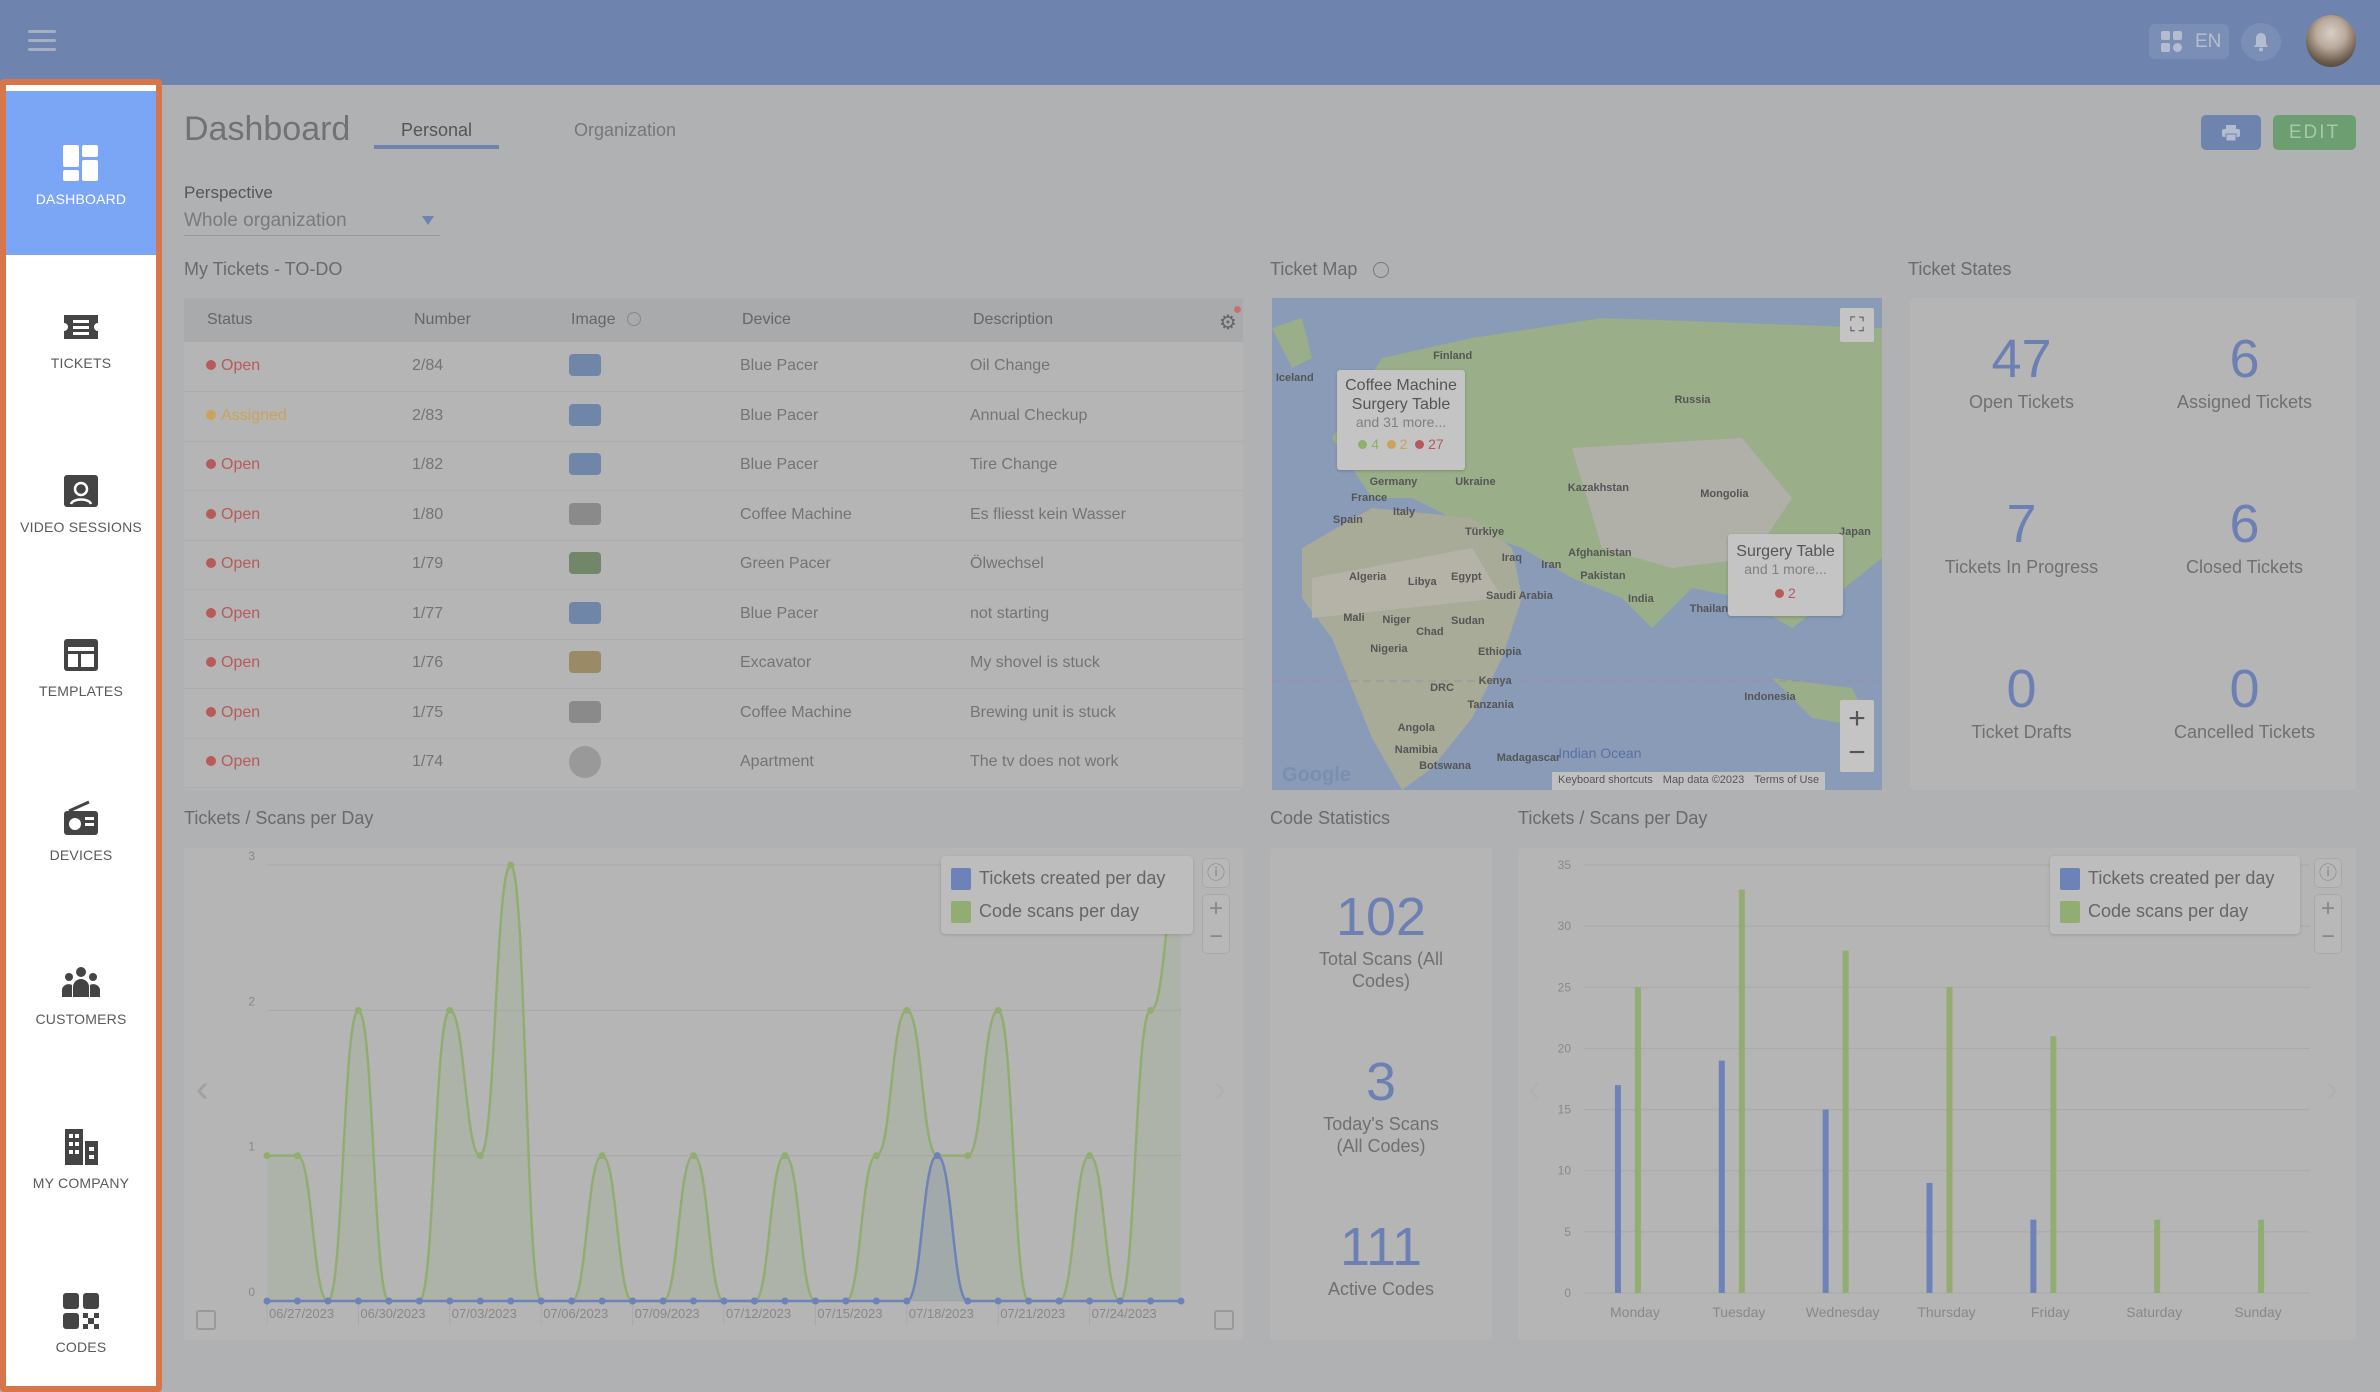 The width and height of the screenshot is (2380, 1392). I want to click on map-zoom-control: + −, so click(1857, 736).